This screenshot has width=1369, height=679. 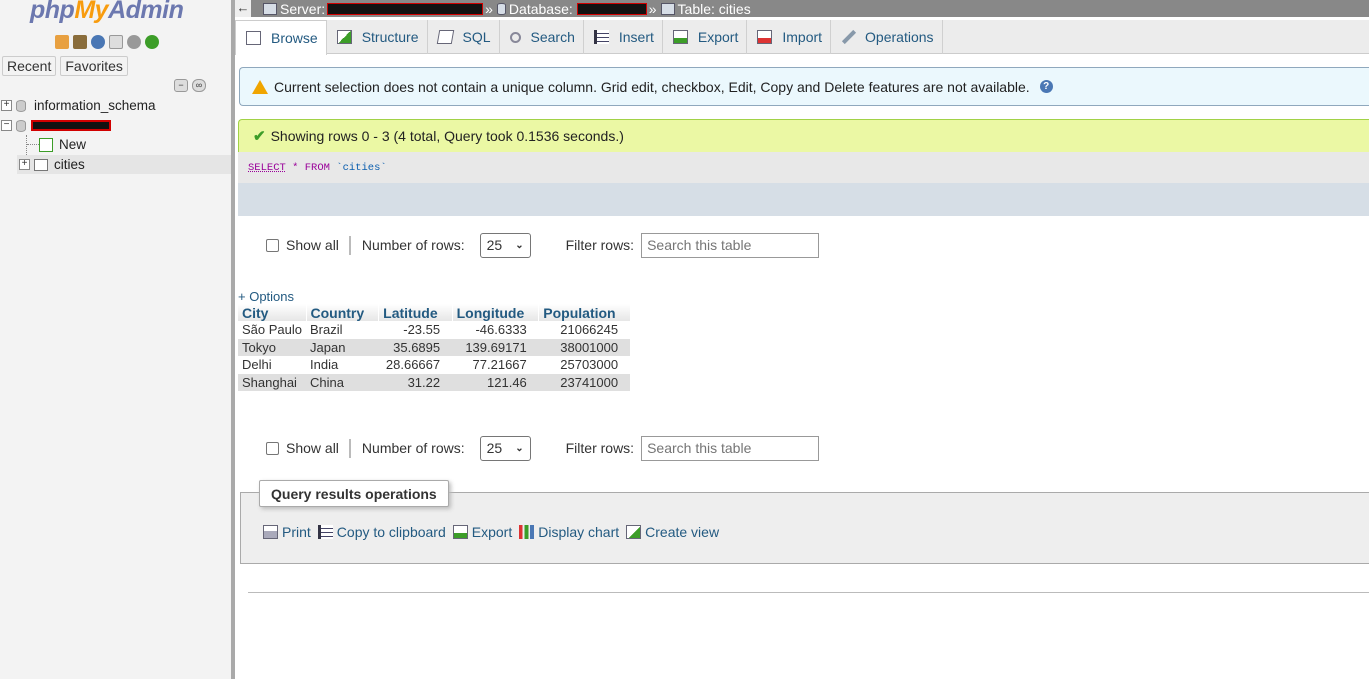 I want to click on tab-import: Import, so click(x=789, y=37).